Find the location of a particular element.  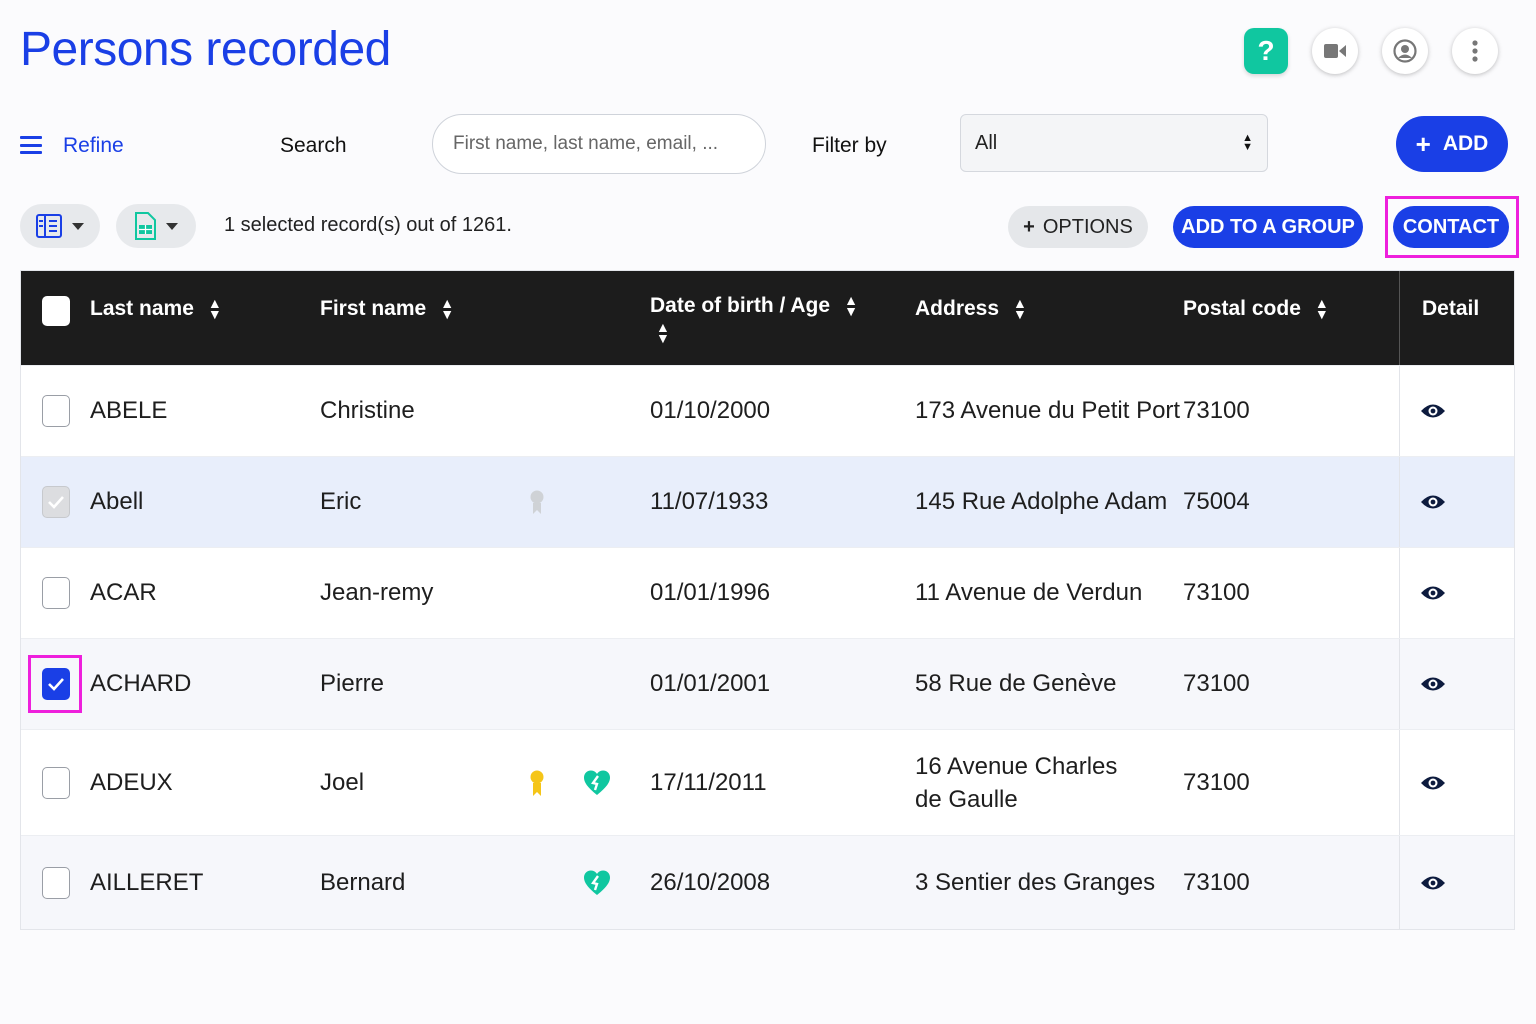

search-input is located at coordinates (599, 144).